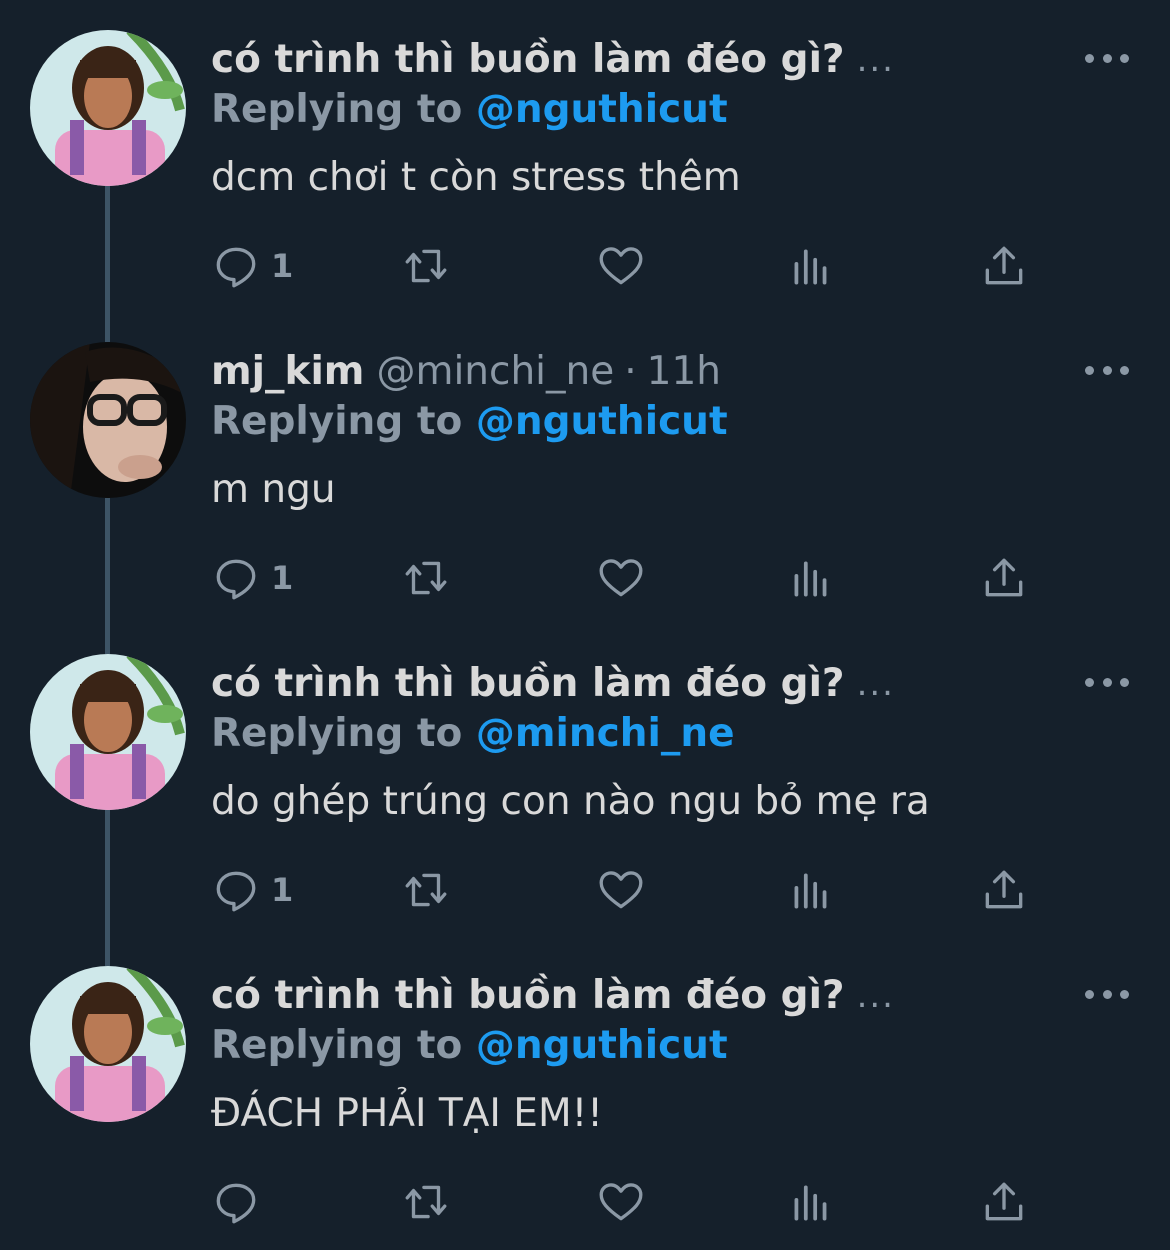  Describe the element at coordinates (684, 372) in the screenshot. I see `timestamp: 11h` at that location.